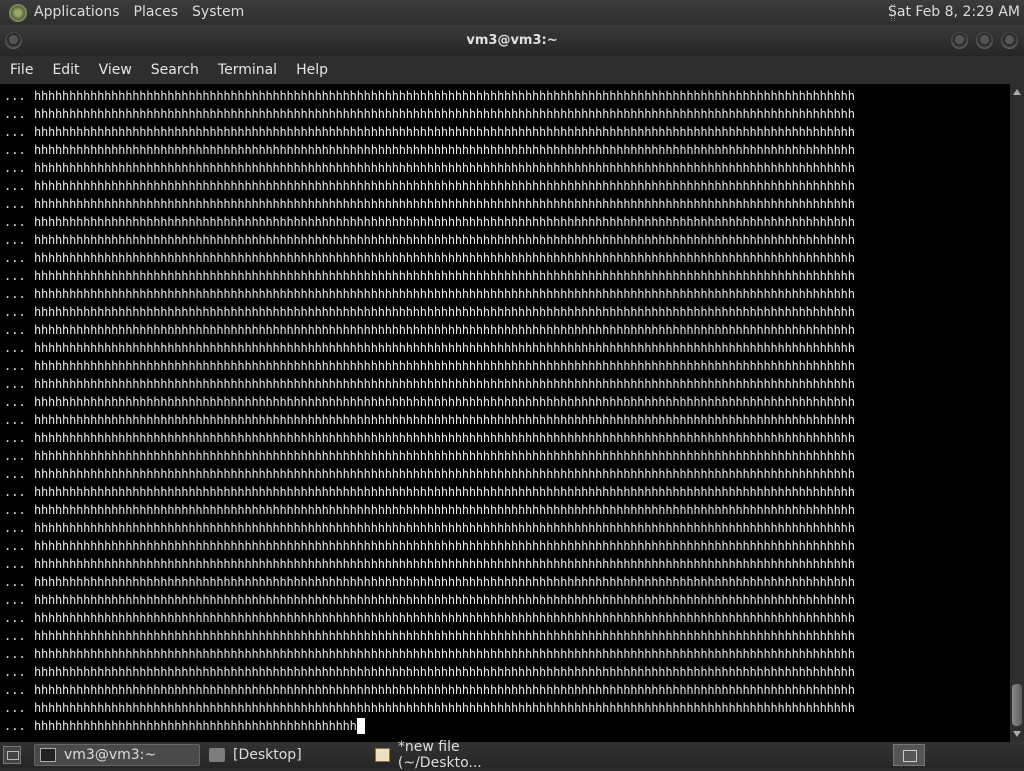 The height and width of the screenshot is (771, 1024). I want to click on places-menu: Places, so click(156, 12).